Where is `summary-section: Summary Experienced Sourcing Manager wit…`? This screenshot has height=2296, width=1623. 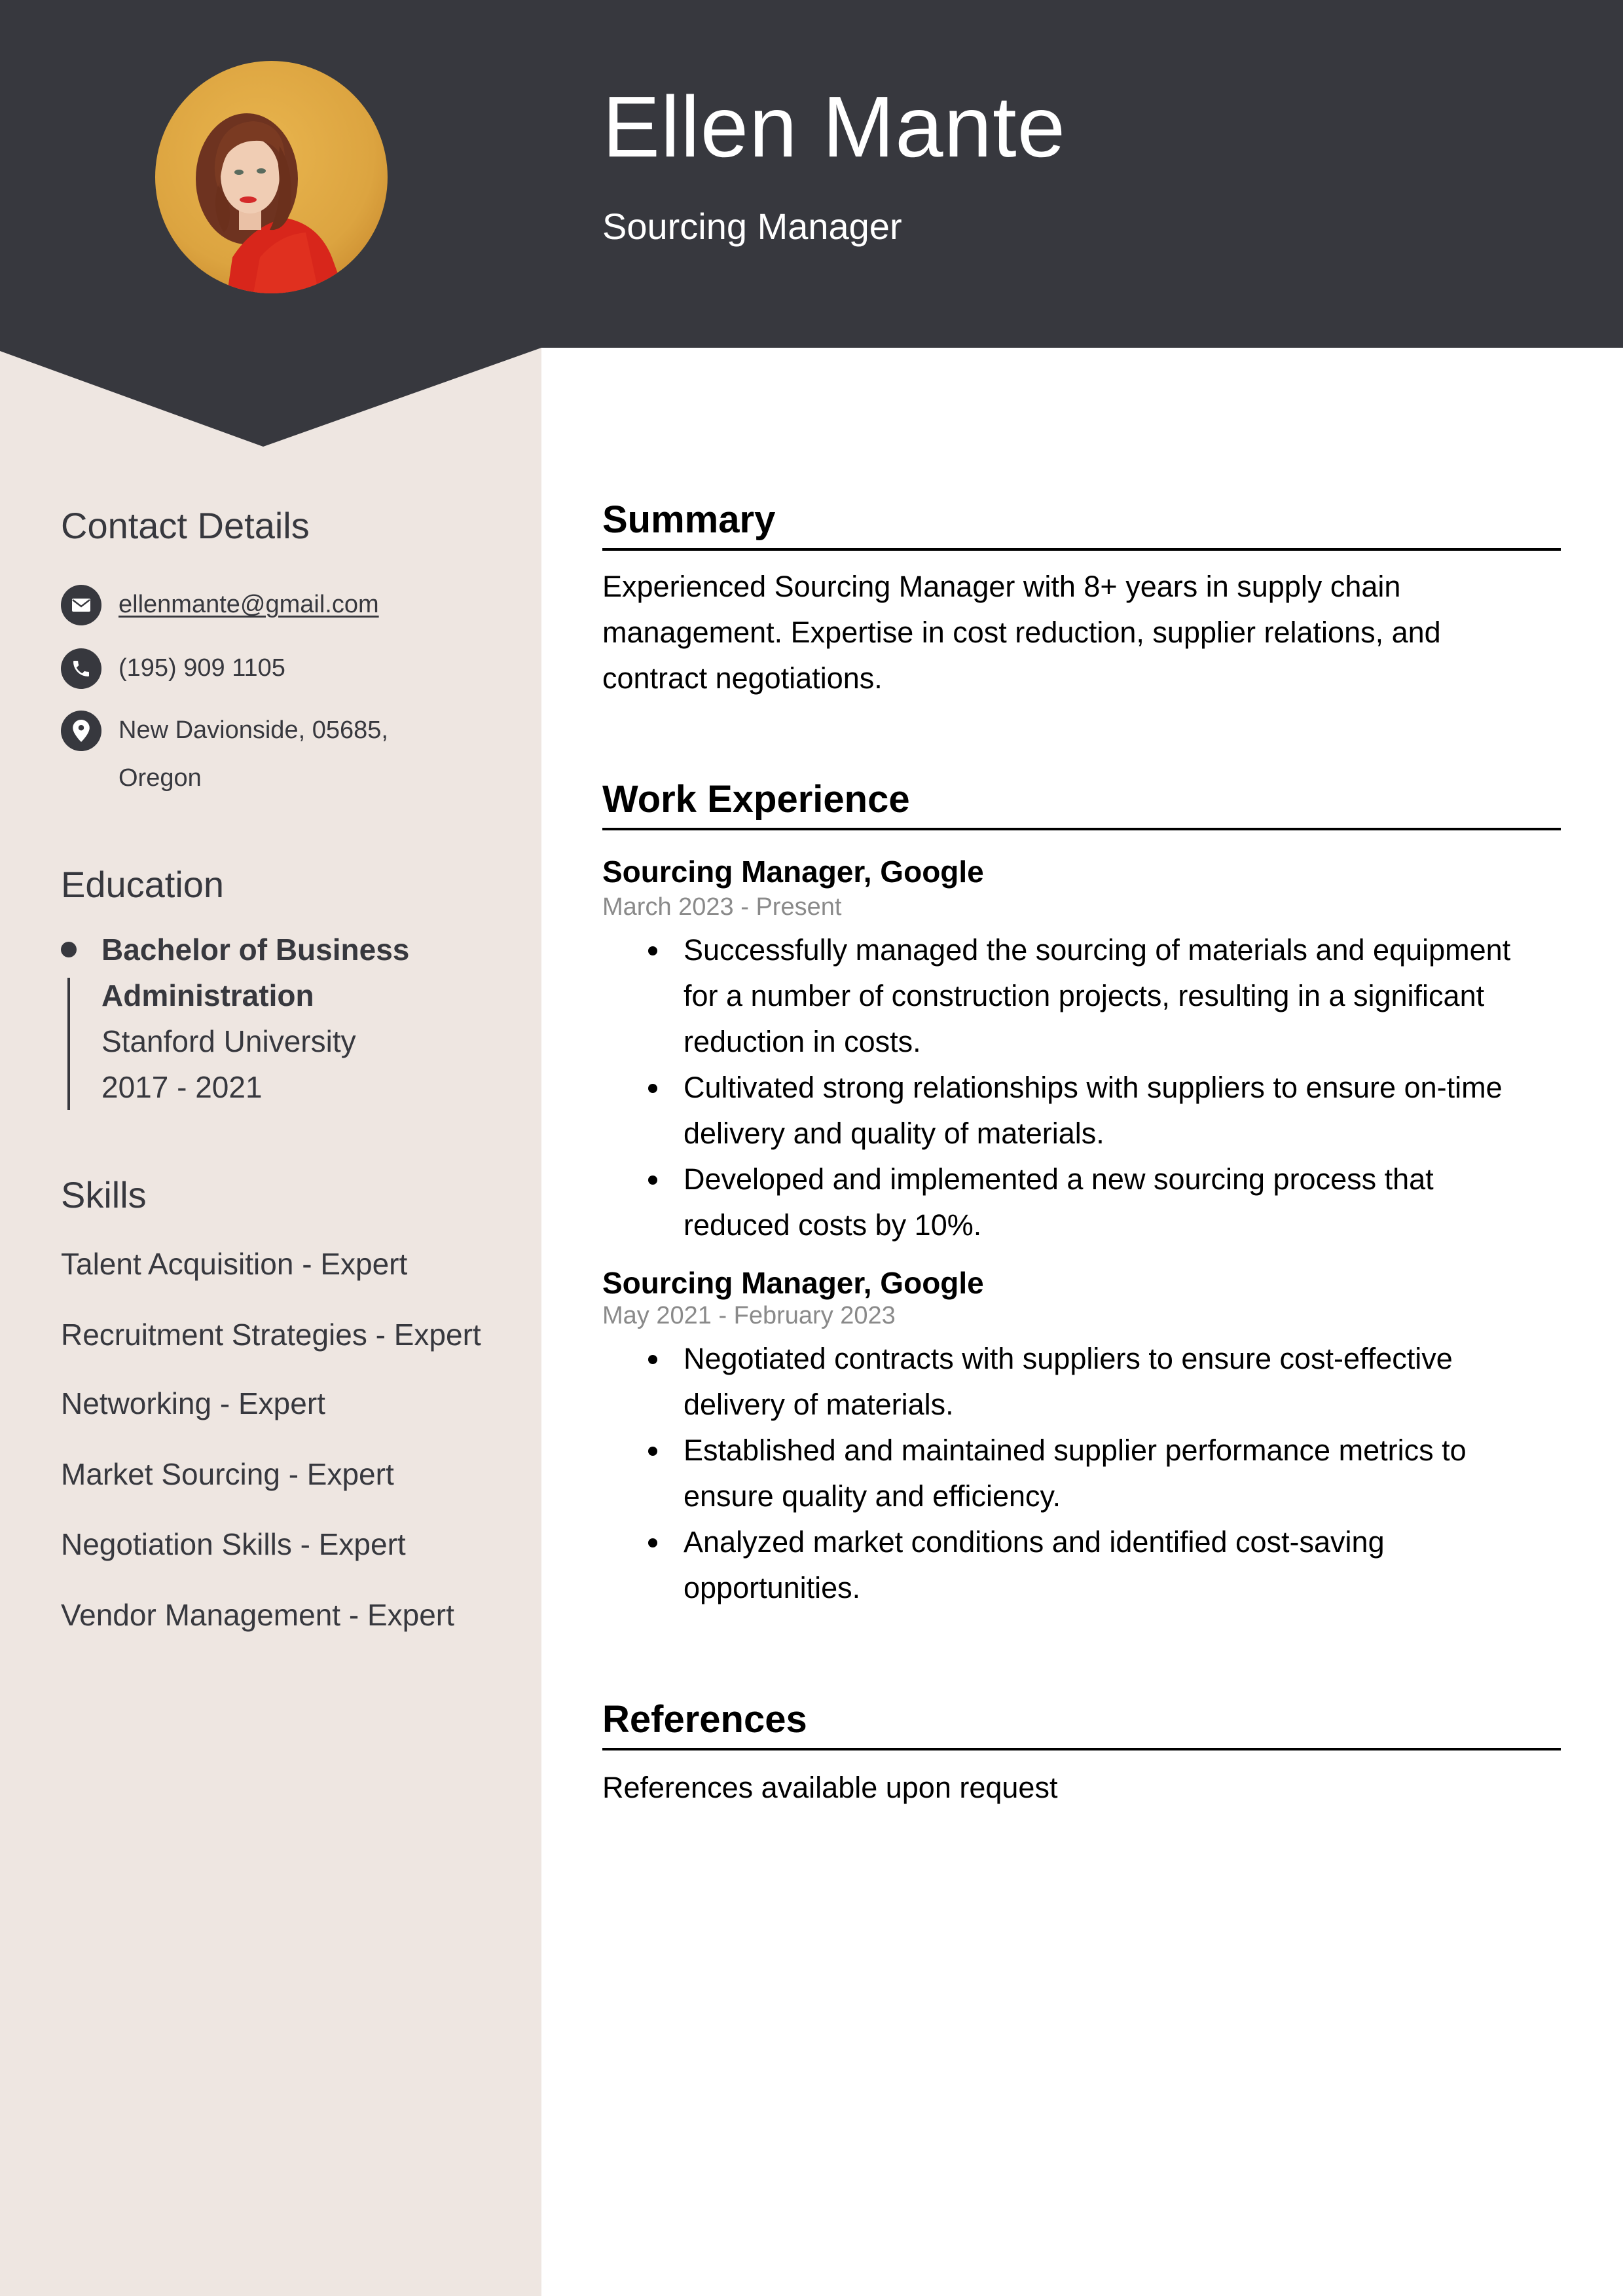
summary-section: Summary Experienced Sourcing Manager wit… is located at coordinates (1081, 601).